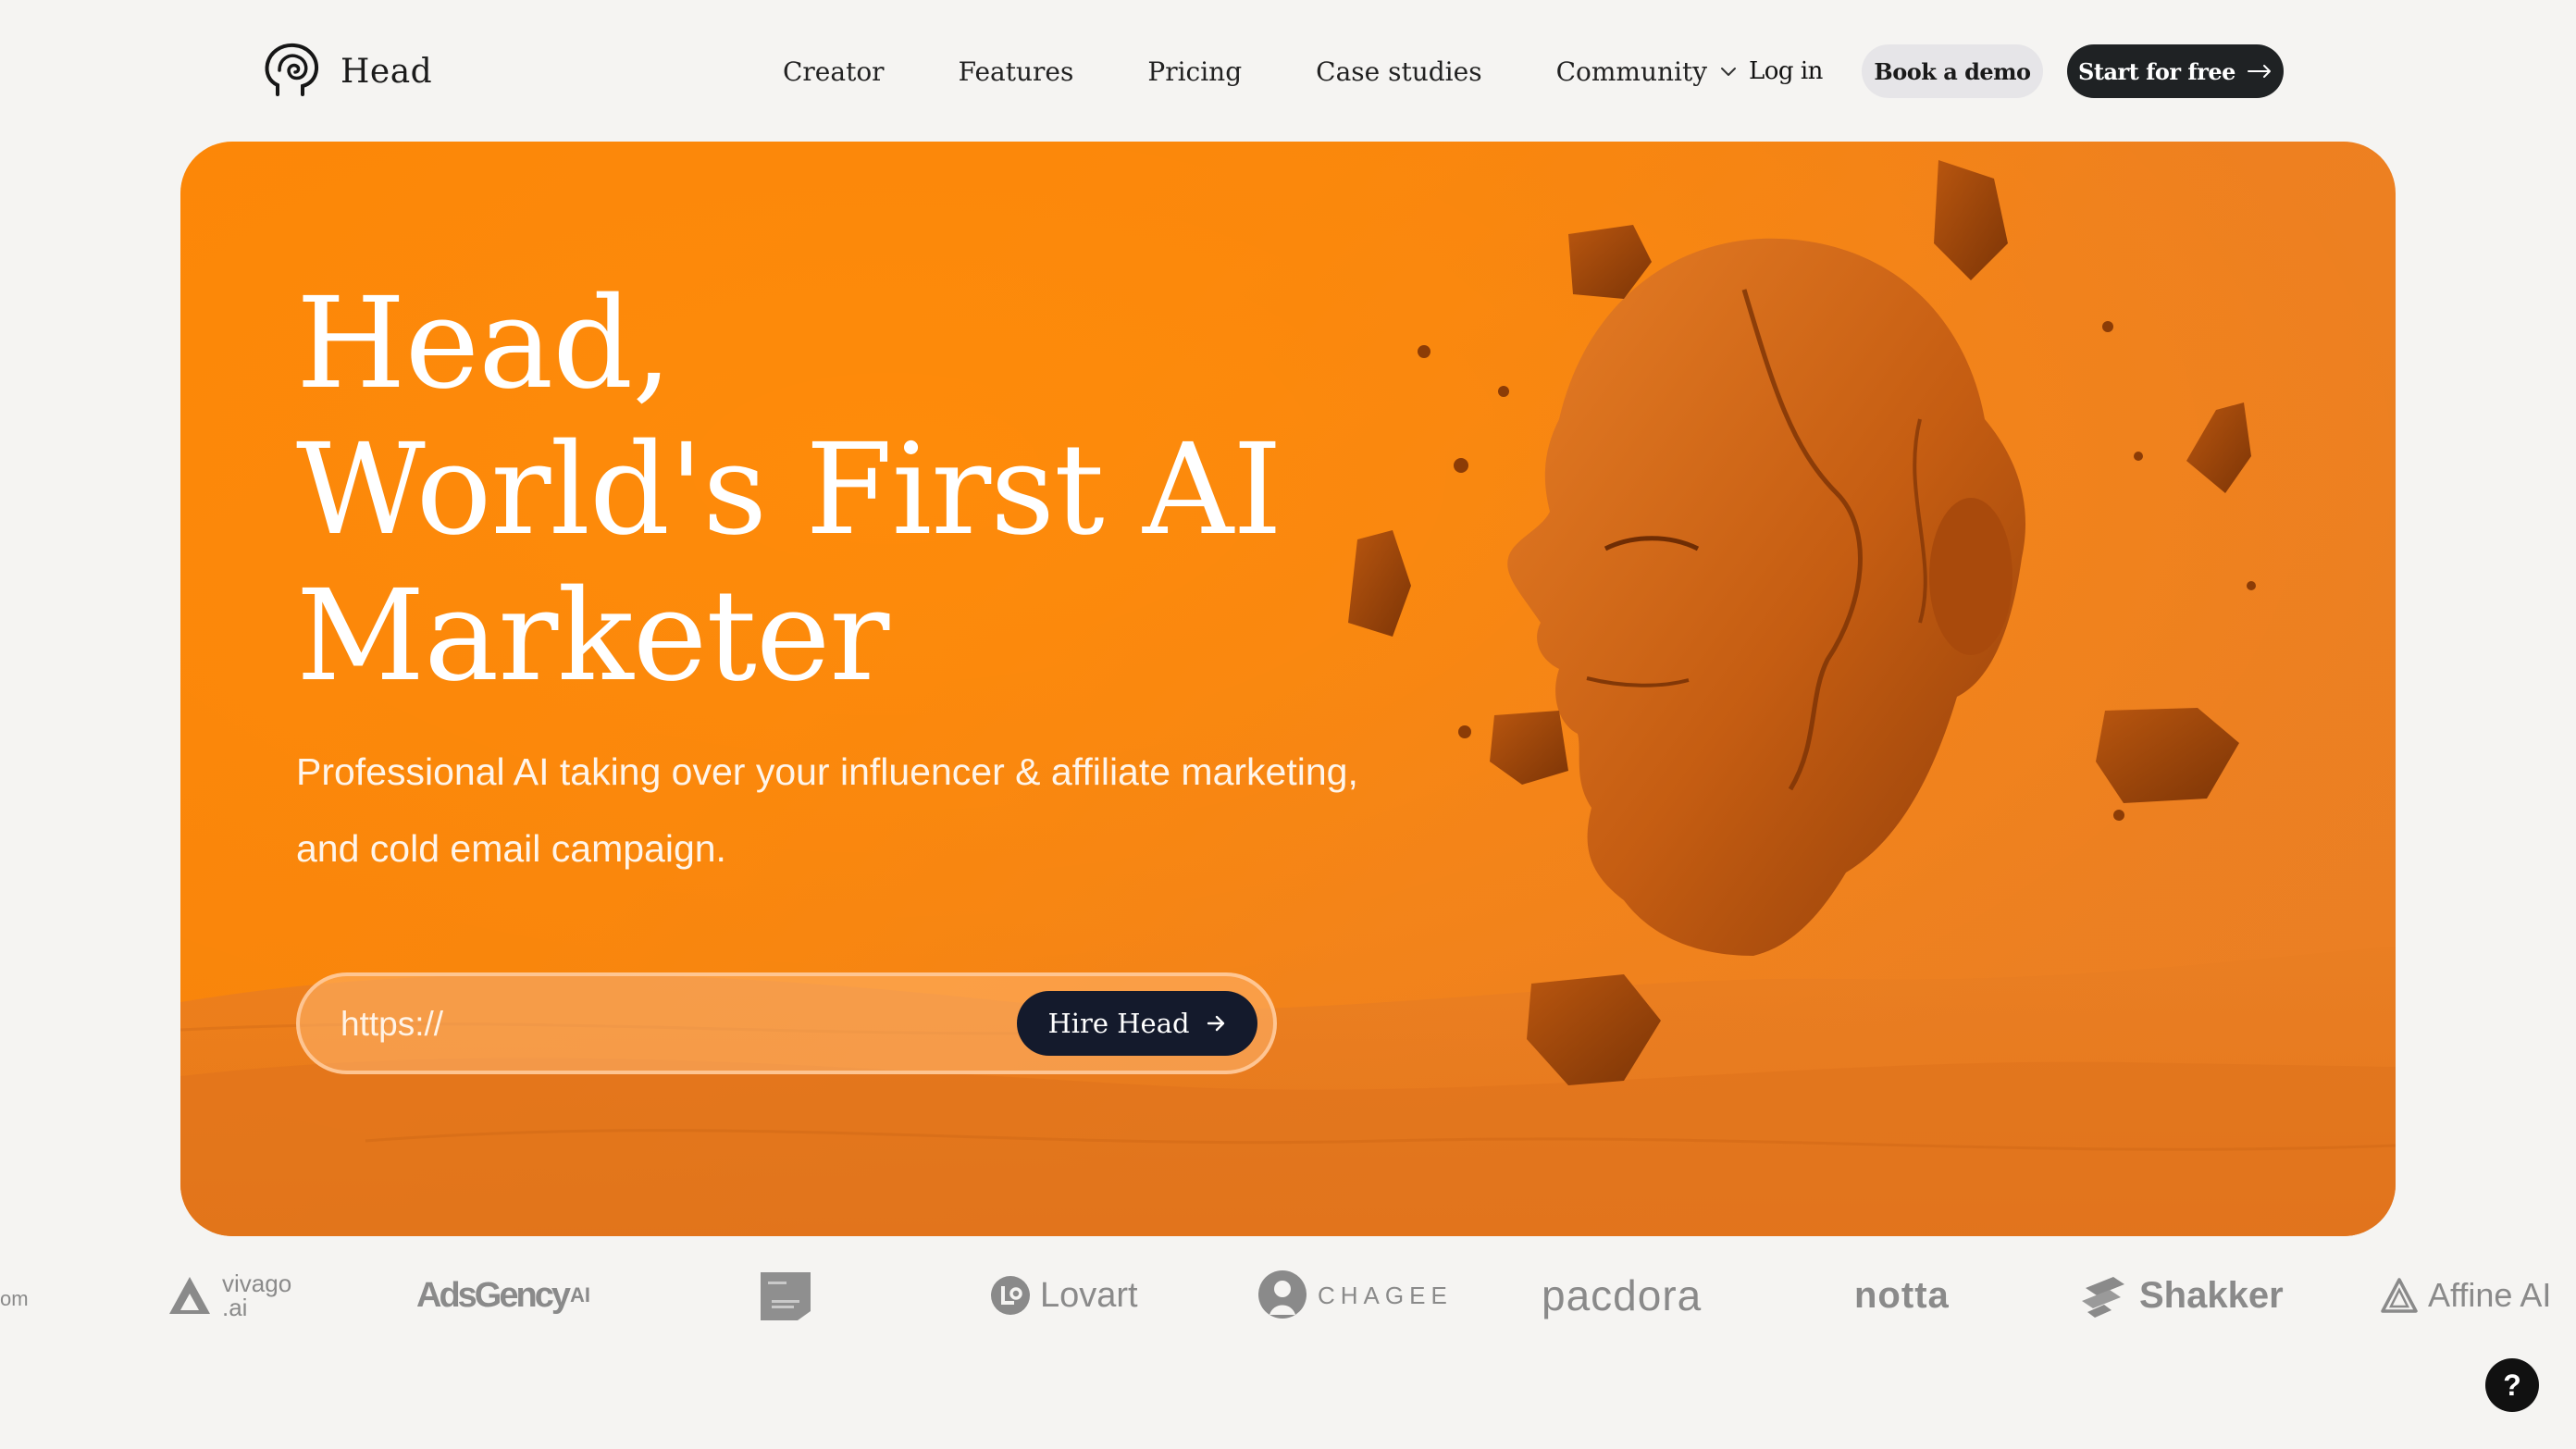 Image resolution: width=2576 pixels, height=1449 pixels. I want to click on logo-affine-text: Affine AI, so click(2490, 1295).